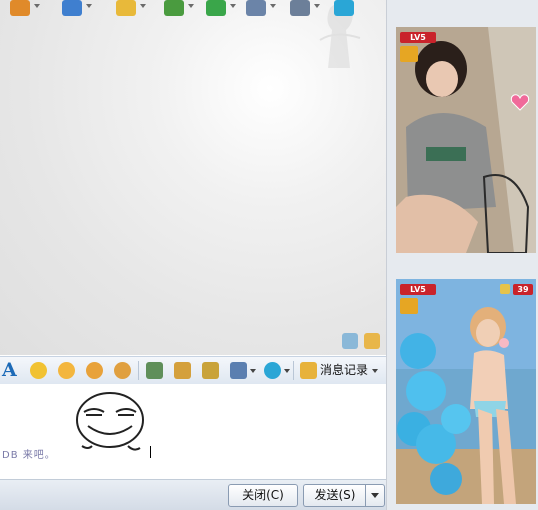 The height and width of the screenshot is (510, 538). Describe the element at coordinates (193, 370) in the screenshot. I see `format-toolbar: A 消息记录` at that location.